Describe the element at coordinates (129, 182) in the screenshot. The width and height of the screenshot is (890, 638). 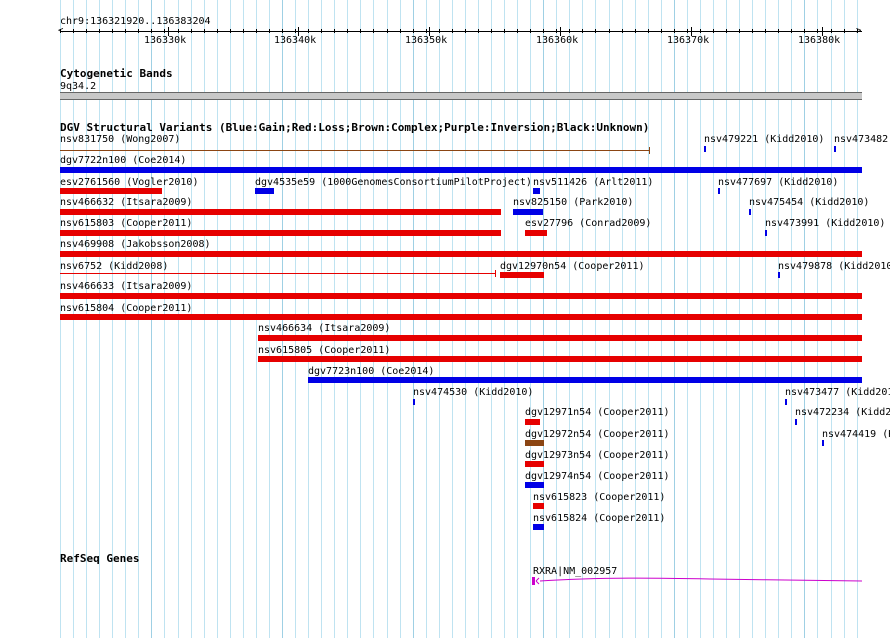
I see `dgv-variant-label: esv2761560 (Vogler2010)` at that location.